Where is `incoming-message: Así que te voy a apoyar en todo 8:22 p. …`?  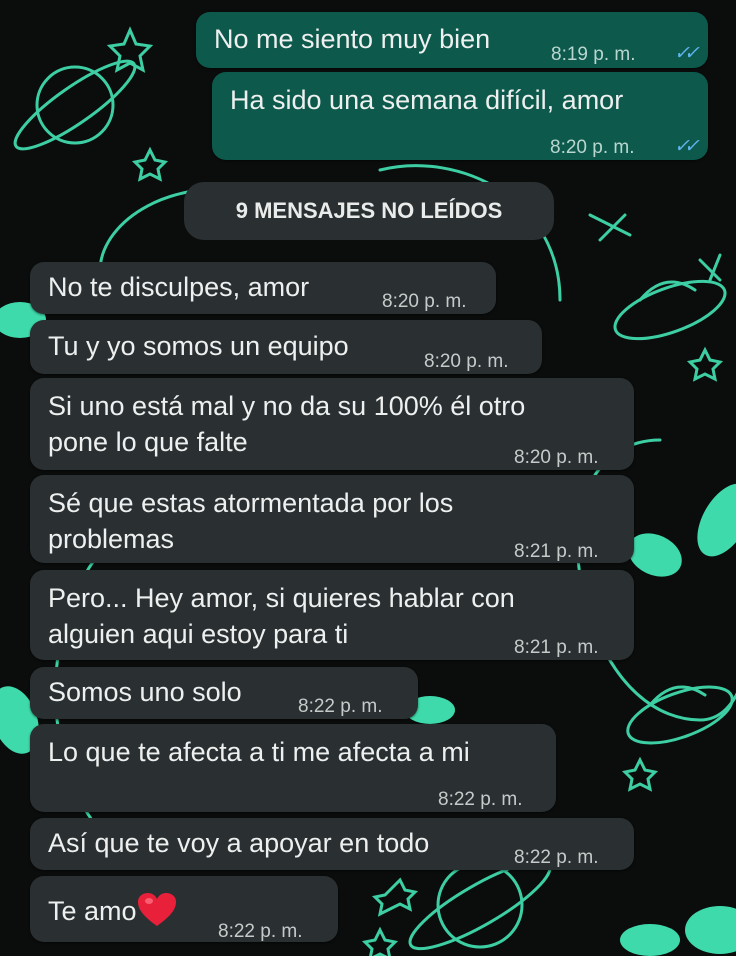 incoming-message: Así que te voy a apoyar en todo 8:22 p. … is located at coordinates (332, 844).